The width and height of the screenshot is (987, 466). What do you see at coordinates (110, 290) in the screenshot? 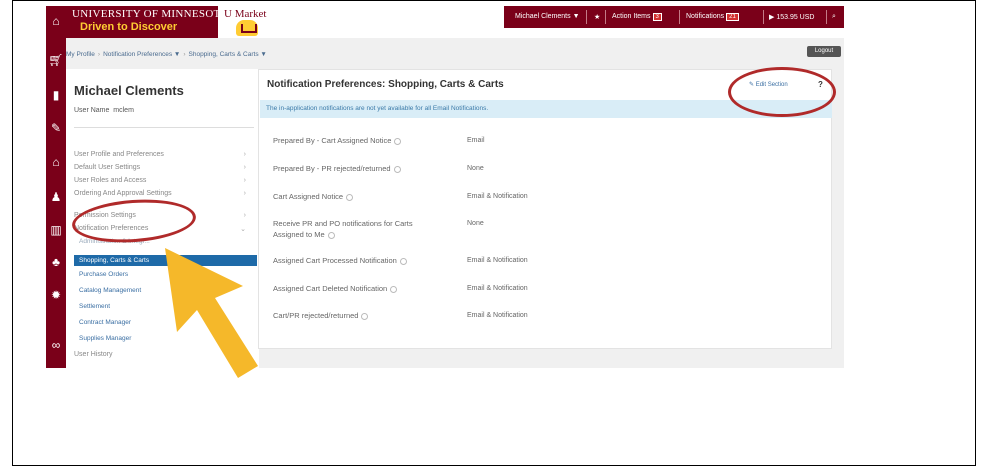
I see `sidebar-sub-catalog-management: Catalog Management` at bounding box center [110, 290].